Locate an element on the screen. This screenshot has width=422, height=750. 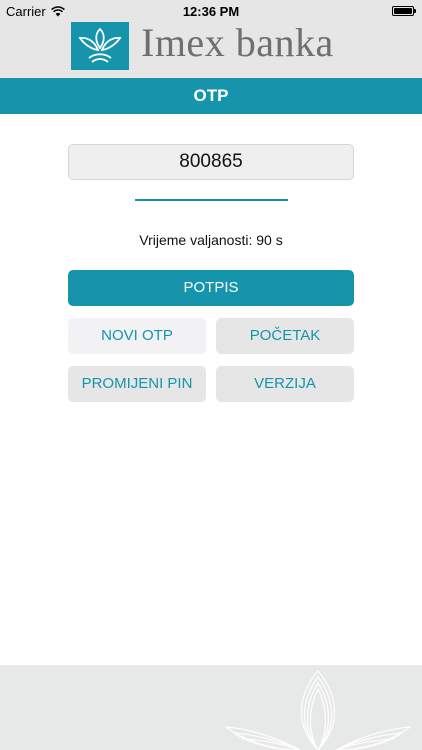
otp-validity-progress is located at coordinates (211, 200).